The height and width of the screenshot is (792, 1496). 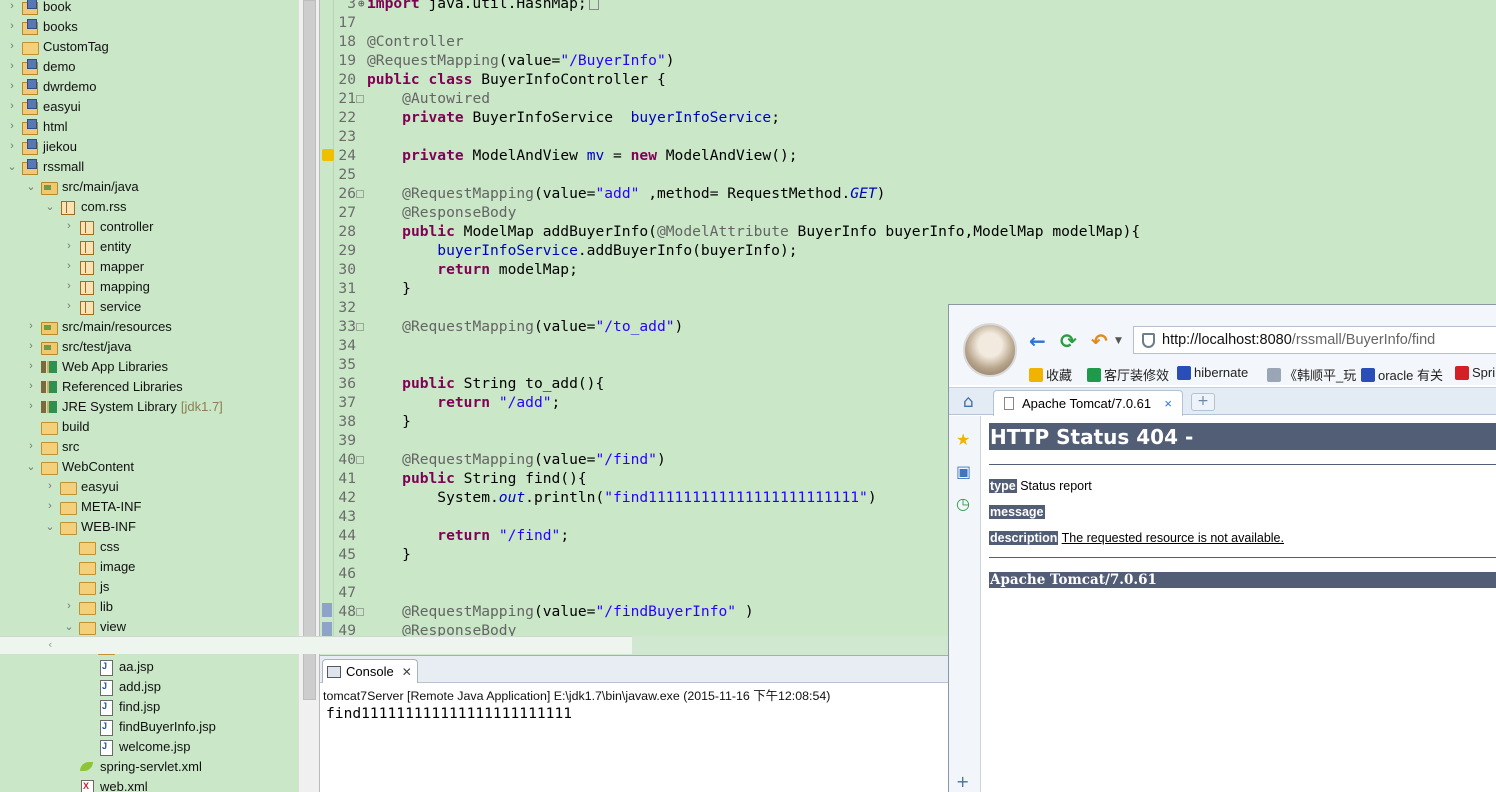 What do you see at coordinates (91, 546) in the screenshot?
I see `tree-item: css` at bounding box center [91, 546].